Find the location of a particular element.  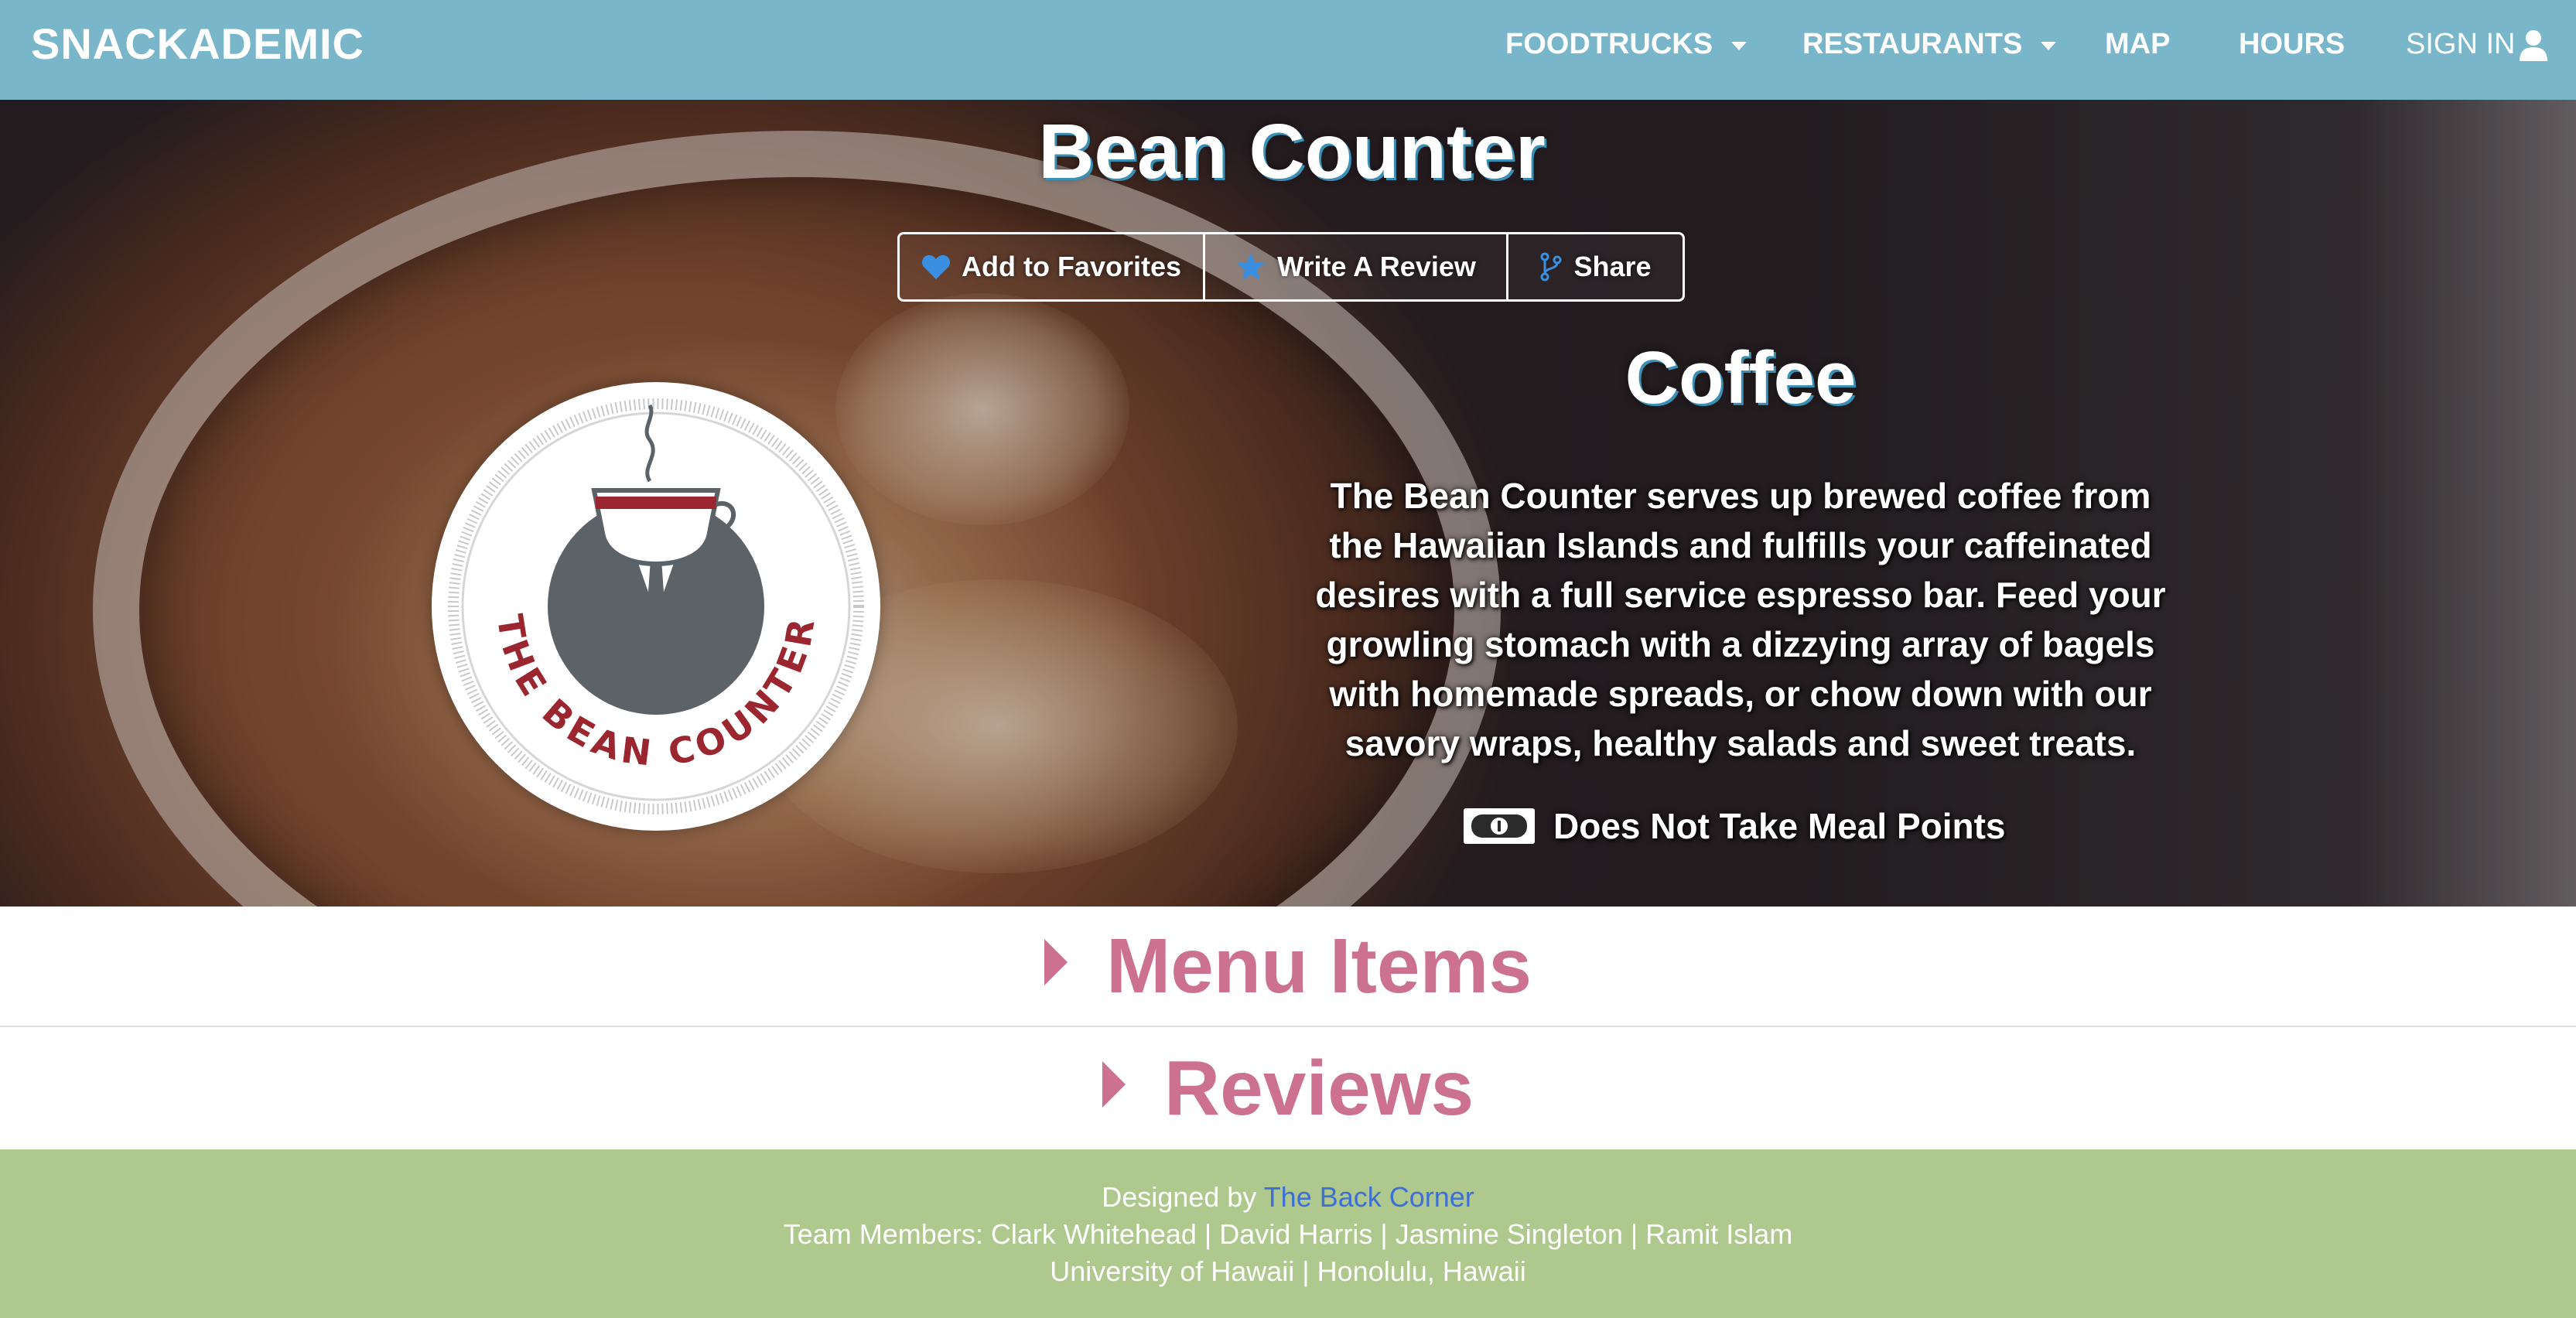

nav-map: MAP is located at coordinates (2137, 44).